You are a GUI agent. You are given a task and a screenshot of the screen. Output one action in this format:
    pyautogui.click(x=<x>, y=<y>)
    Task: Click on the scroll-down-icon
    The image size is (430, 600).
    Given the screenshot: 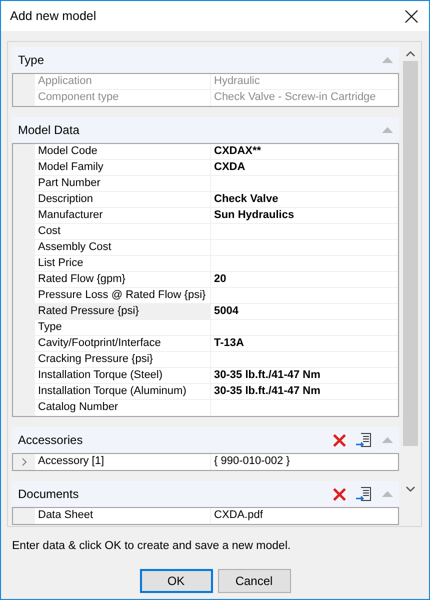 What is the action you would take?
    pyautogui.click(x=410, y=489)
    